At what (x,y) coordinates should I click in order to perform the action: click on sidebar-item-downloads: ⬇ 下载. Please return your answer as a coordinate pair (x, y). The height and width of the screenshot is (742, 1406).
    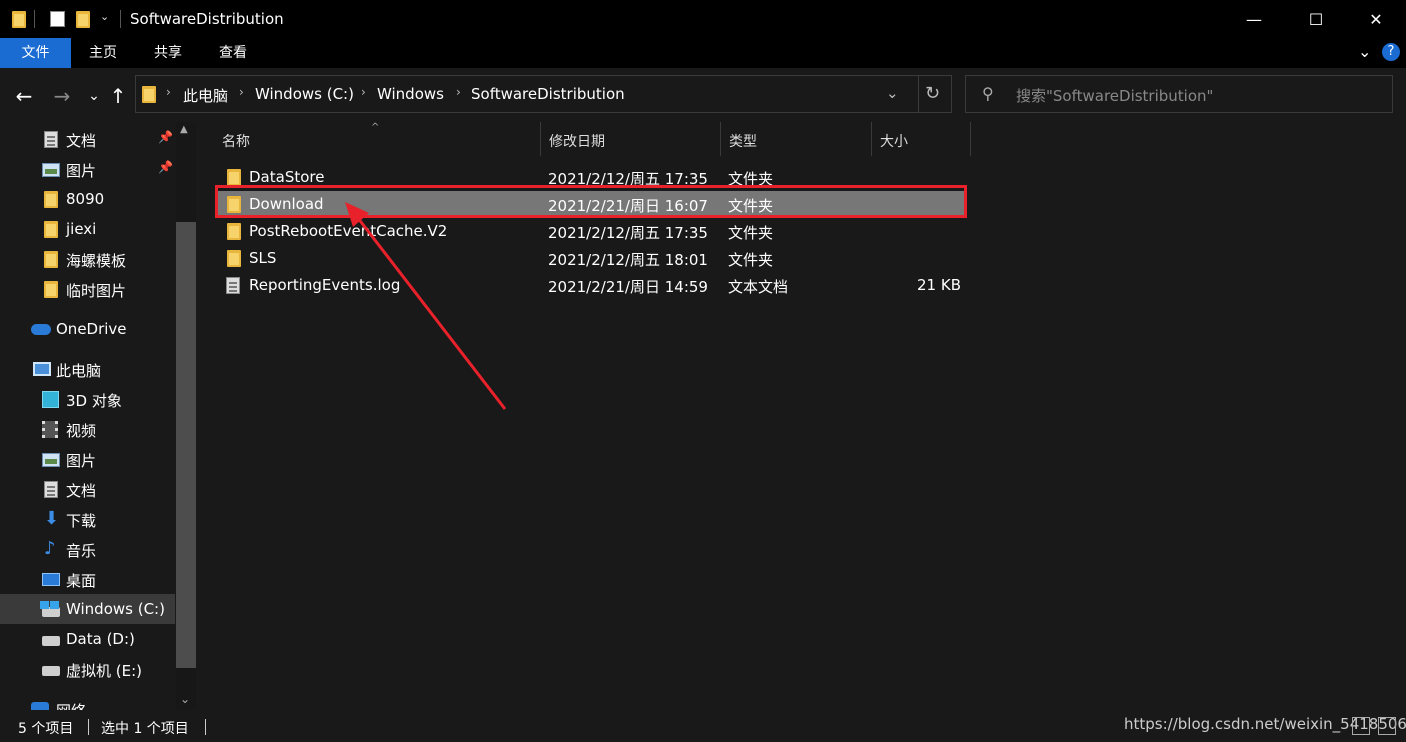
    Looking at the image, I should click on (87, 519).